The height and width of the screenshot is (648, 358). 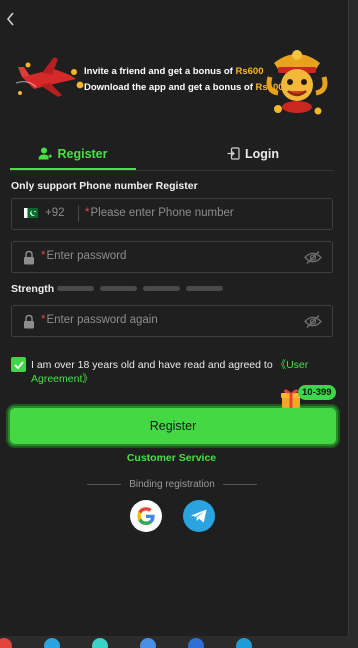 I want to click on confirm-password-field: * Enter password again, so click(x=172, y=321).